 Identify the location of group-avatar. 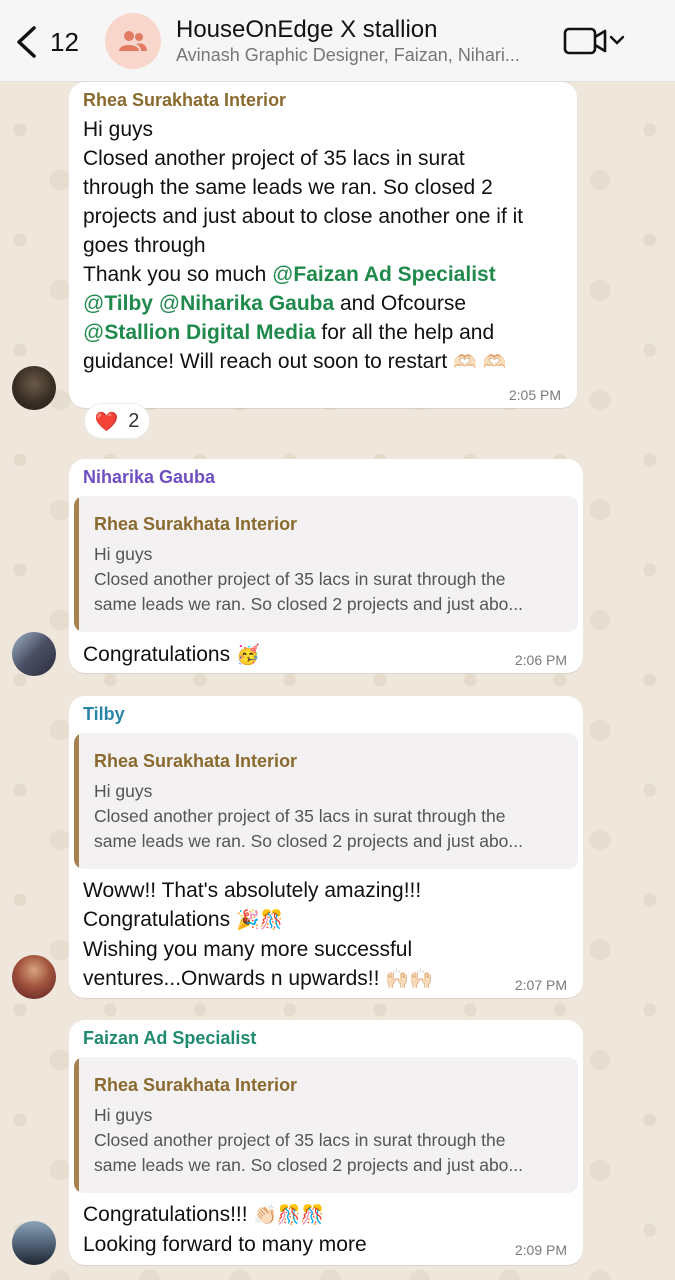
(133, 41).